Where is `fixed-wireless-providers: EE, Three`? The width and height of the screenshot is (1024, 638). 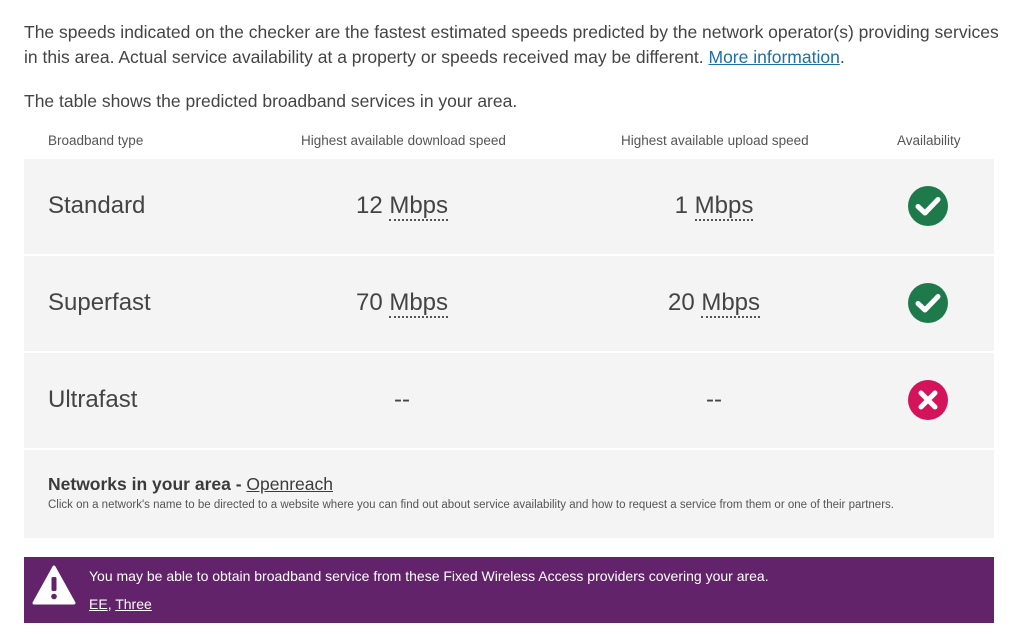
fixed-wireless-providers: EE, Three is located at coordinates (120, 604).